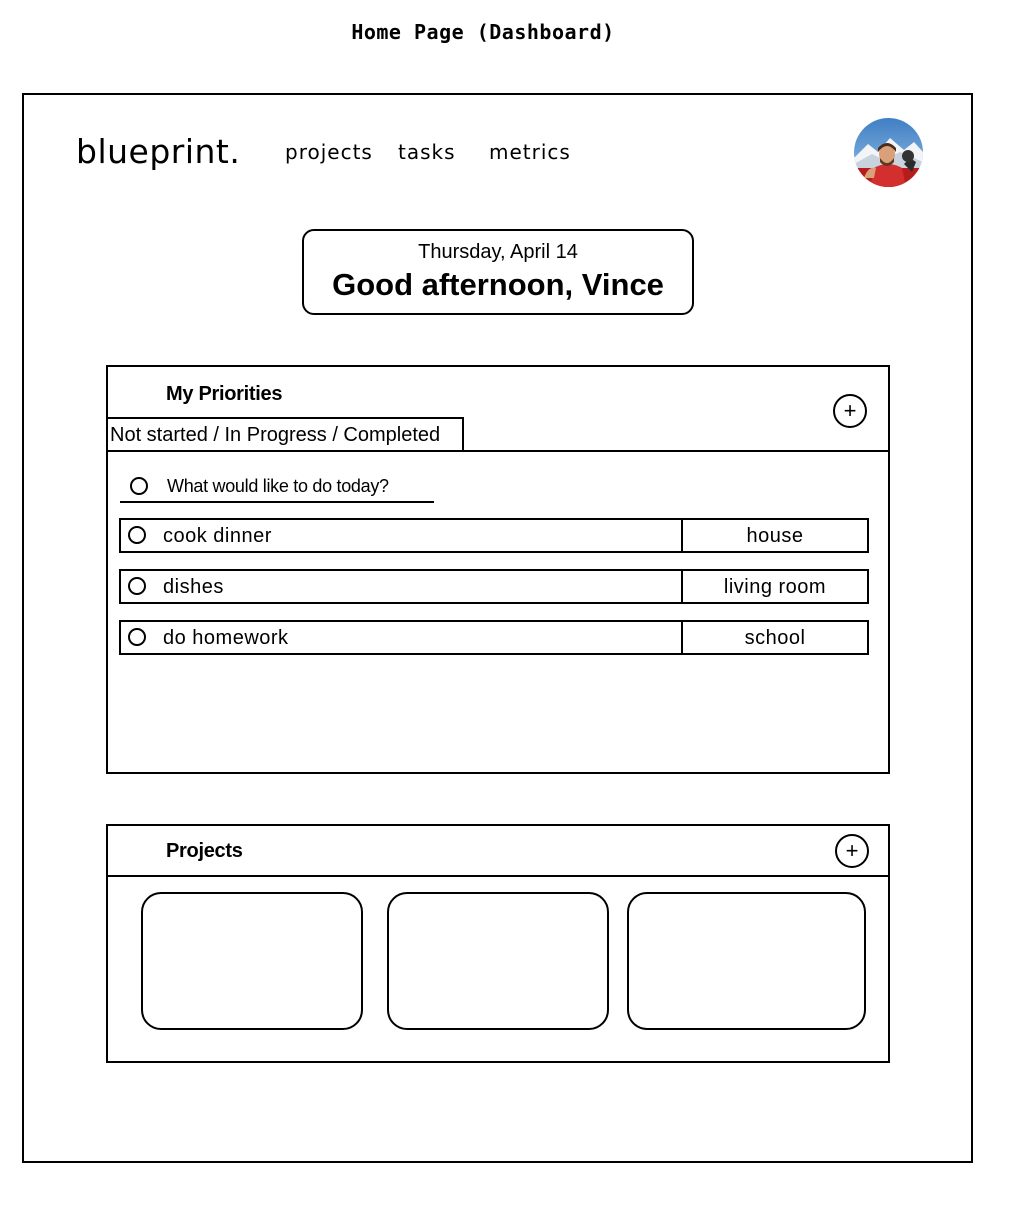  I want to click on greeting-card: Thursday, April 14 Good afternoon, Vince, so click(498, 272).